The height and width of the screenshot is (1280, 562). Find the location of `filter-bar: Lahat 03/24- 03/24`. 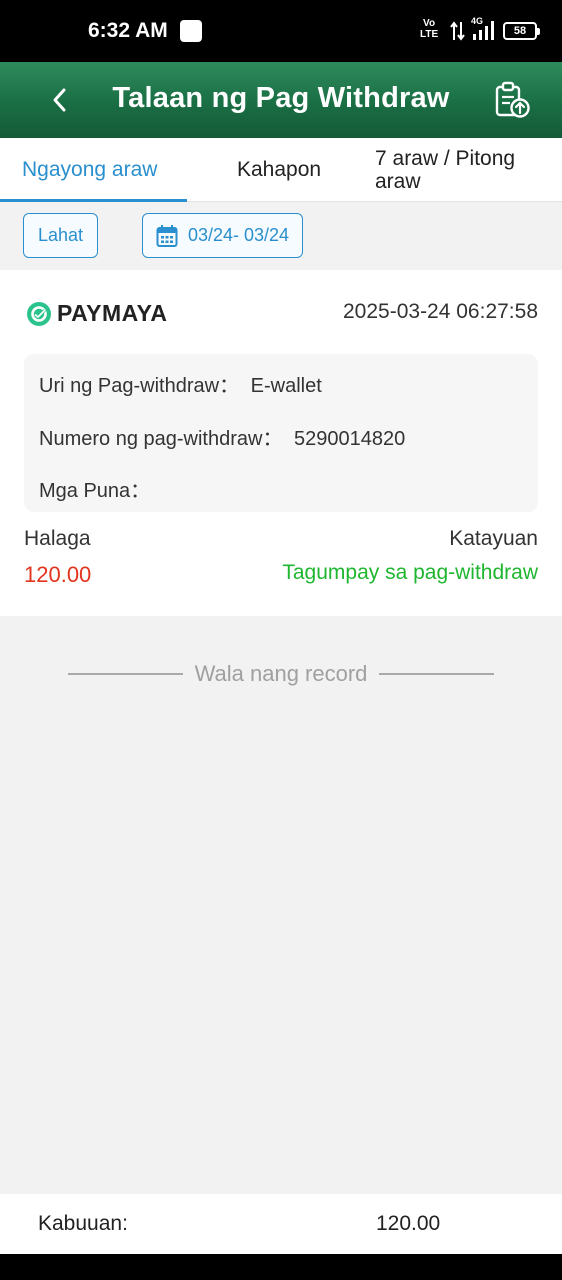

filter-bar: Lahat 03/24- 03/24 is located at coordinates (281, 236).